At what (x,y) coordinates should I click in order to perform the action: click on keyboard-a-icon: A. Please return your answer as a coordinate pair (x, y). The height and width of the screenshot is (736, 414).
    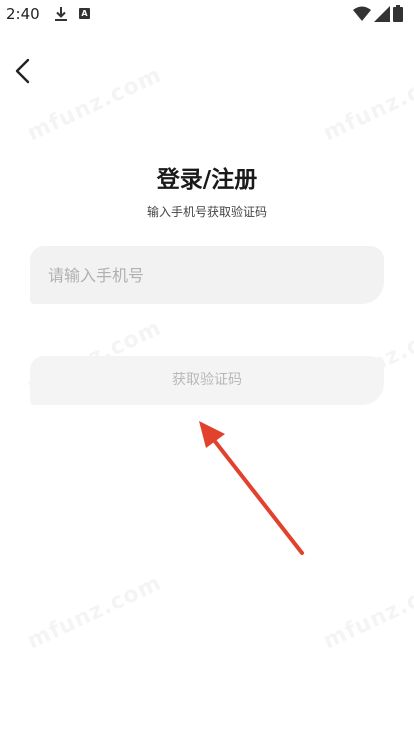
    Looking at the image, I should click on (84, 13).